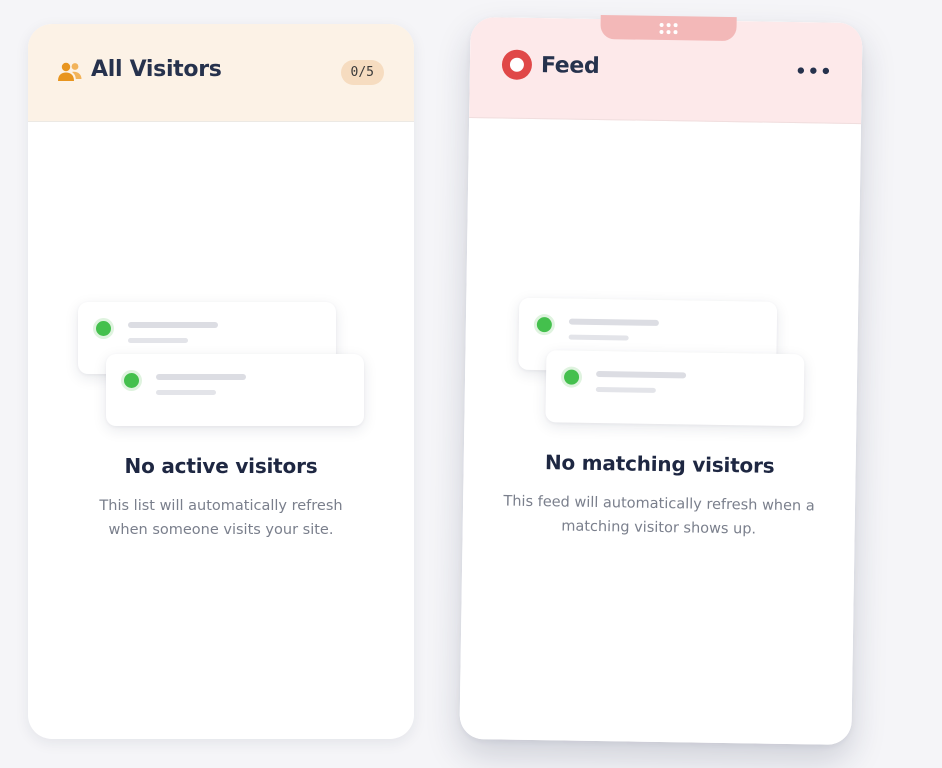 The width and height of the screenshot is (942, 768). I want to click on panel-title: All Visitors, so click(156, 69).